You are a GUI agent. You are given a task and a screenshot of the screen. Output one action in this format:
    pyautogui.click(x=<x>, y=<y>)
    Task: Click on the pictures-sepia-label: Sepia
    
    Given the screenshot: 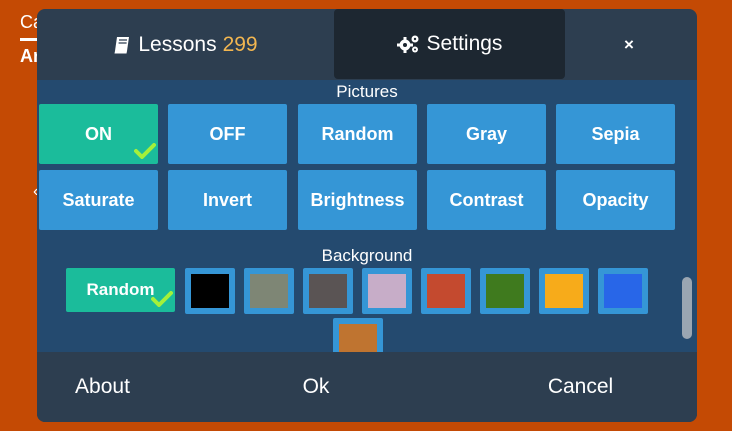 What is the action you would take?
    pyautogui.click(x=615, y=133)
    